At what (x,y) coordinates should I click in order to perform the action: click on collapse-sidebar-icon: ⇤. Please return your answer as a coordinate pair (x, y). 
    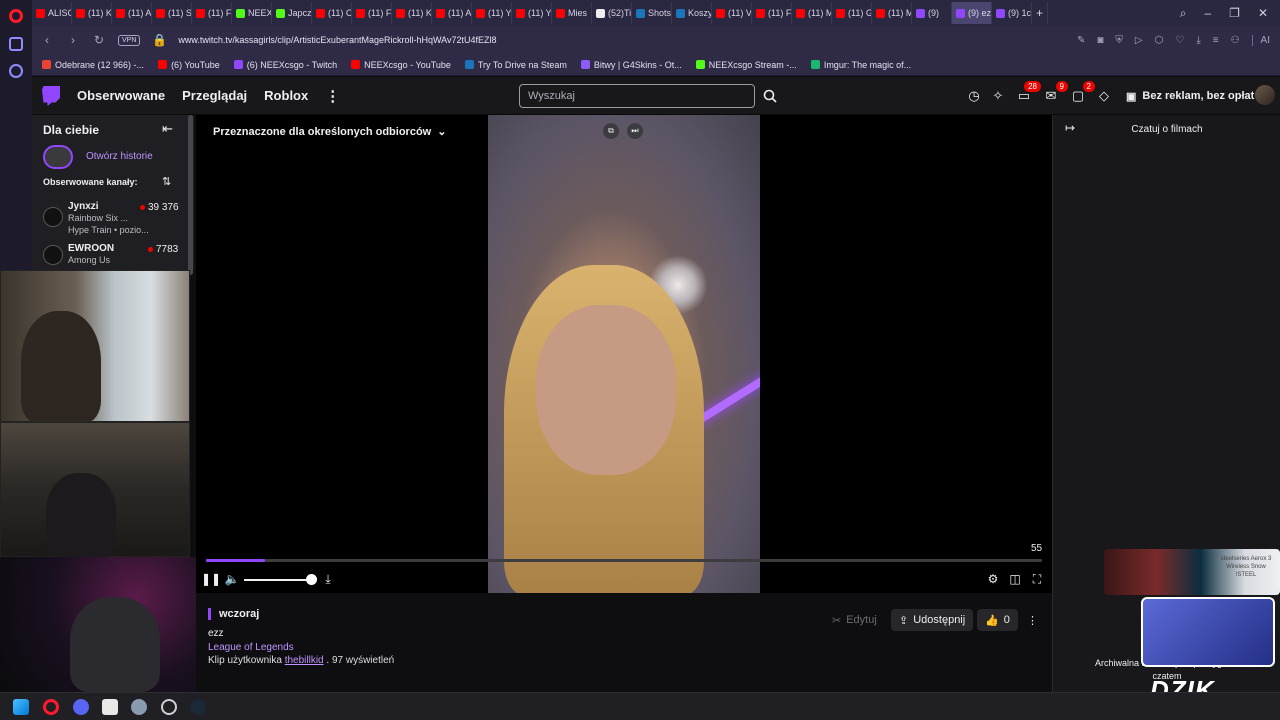
    Looking at the image, I should click on (167, 129).